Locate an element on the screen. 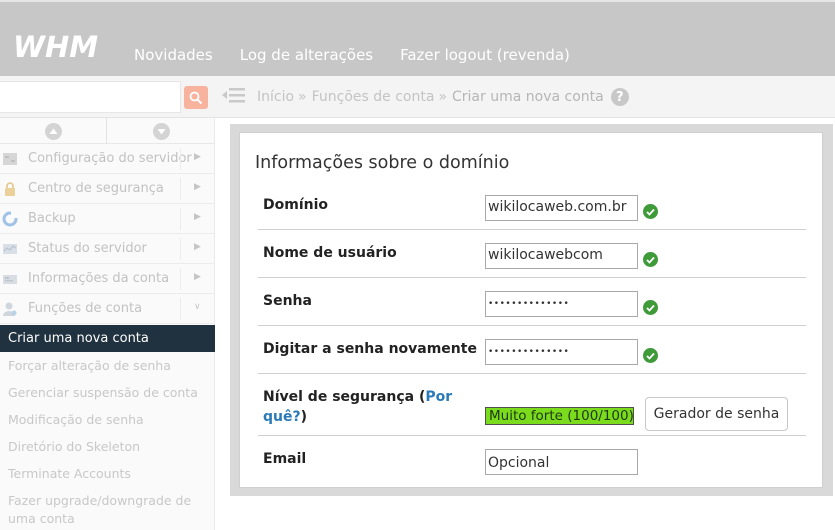 This screenshot has height=530, width=835. password-confirm-field: •••••••••••••• is located at coordinates (561, 352).